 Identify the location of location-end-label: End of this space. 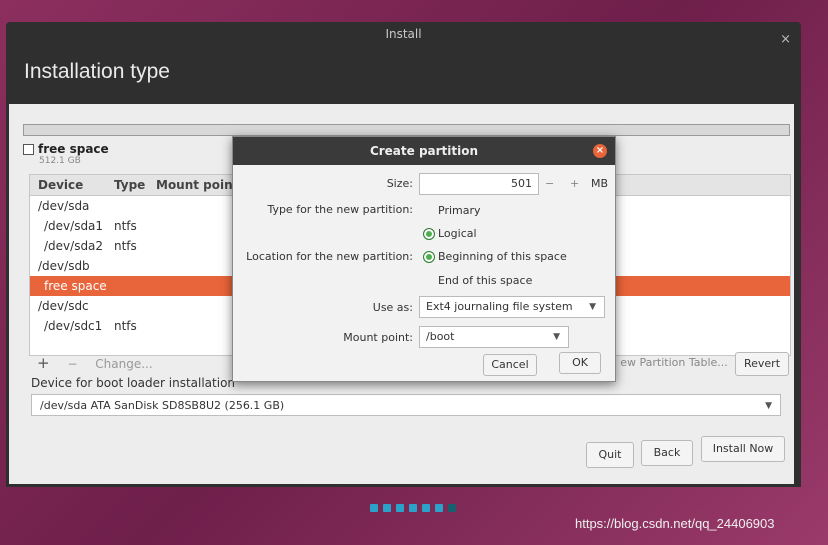
(485, 280).